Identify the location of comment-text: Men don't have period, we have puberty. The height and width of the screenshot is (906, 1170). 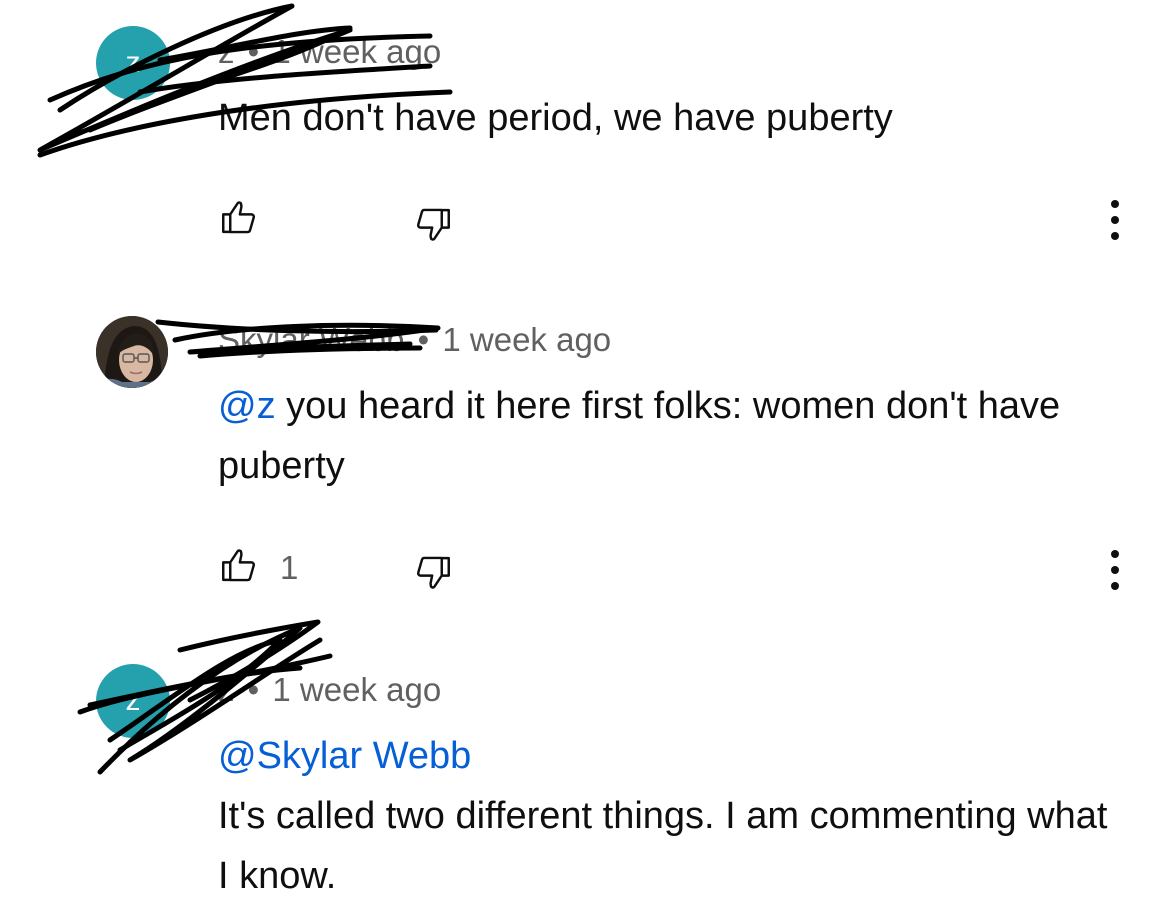
(668, 118).